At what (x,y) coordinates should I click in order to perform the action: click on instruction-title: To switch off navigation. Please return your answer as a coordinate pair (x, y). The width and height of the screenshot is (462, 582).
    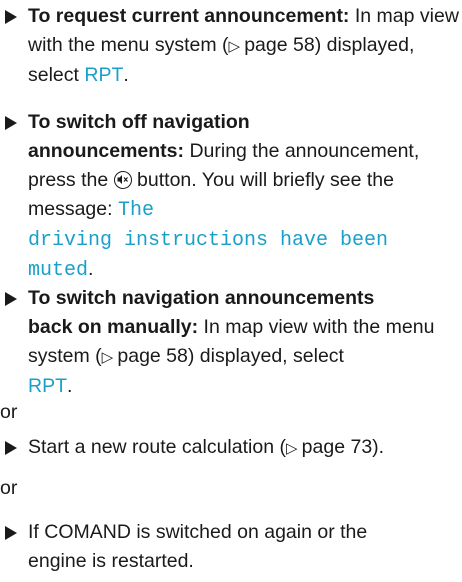
    Looking at the image, I should click on (139, 122).